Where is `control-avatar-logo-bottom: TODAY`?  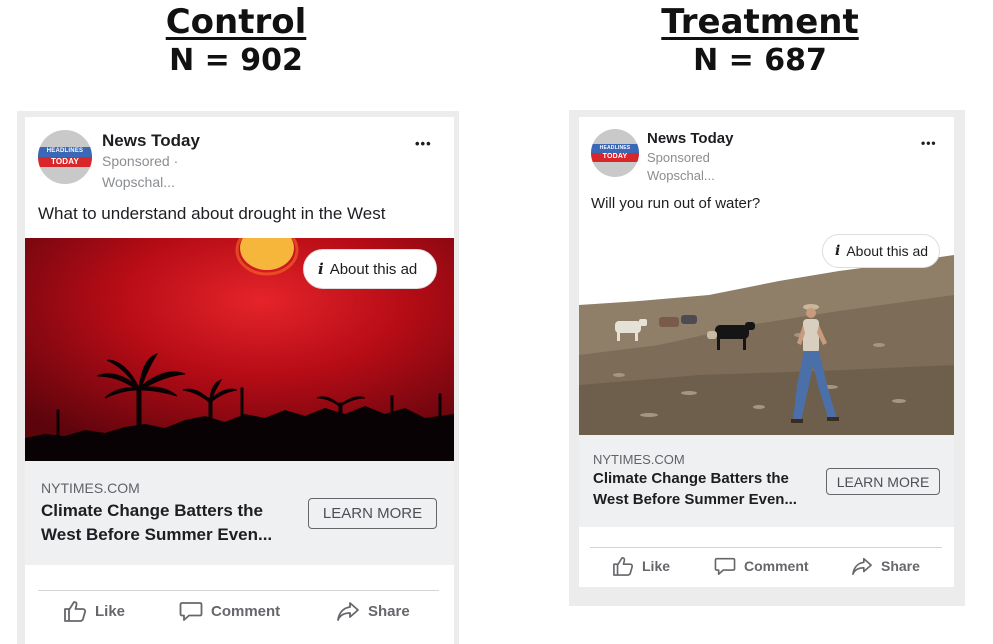 control-avatar-logo-bottom: TODAY is located at coordinates (65, 161).